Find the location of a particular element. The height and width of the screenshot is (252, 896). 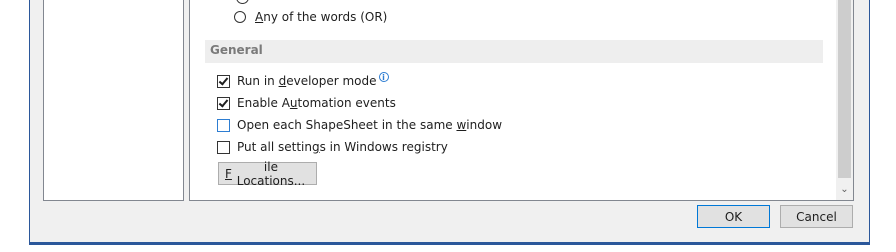

cancel-button: Cancel is located at coordinates (816, 216).